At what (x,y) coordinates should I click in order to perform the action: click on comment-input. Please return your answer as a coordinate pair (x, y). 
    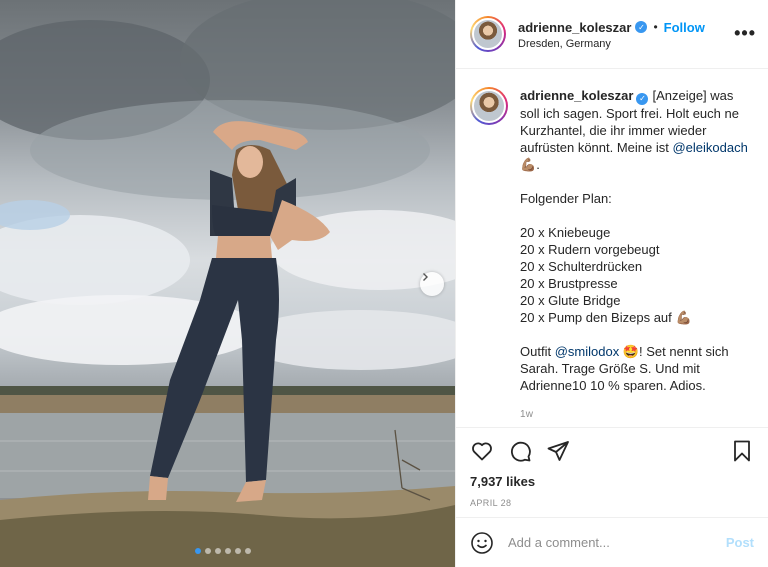
    Looking at the image, I should click on (613, 542).